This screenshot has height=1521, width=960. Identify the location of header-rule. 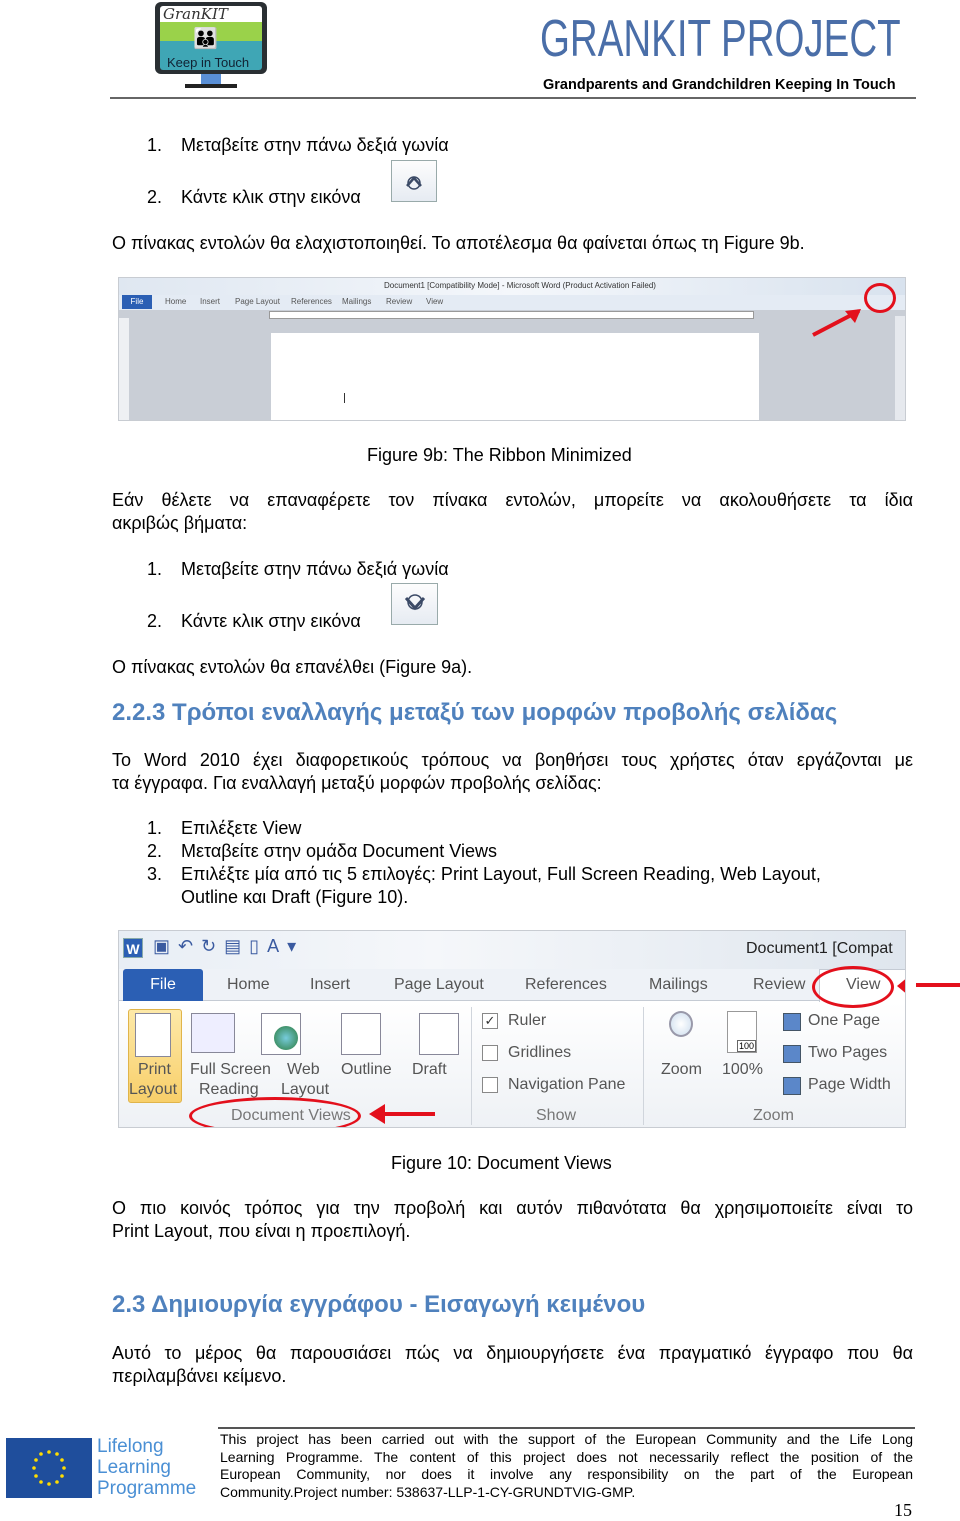
(513, 98).